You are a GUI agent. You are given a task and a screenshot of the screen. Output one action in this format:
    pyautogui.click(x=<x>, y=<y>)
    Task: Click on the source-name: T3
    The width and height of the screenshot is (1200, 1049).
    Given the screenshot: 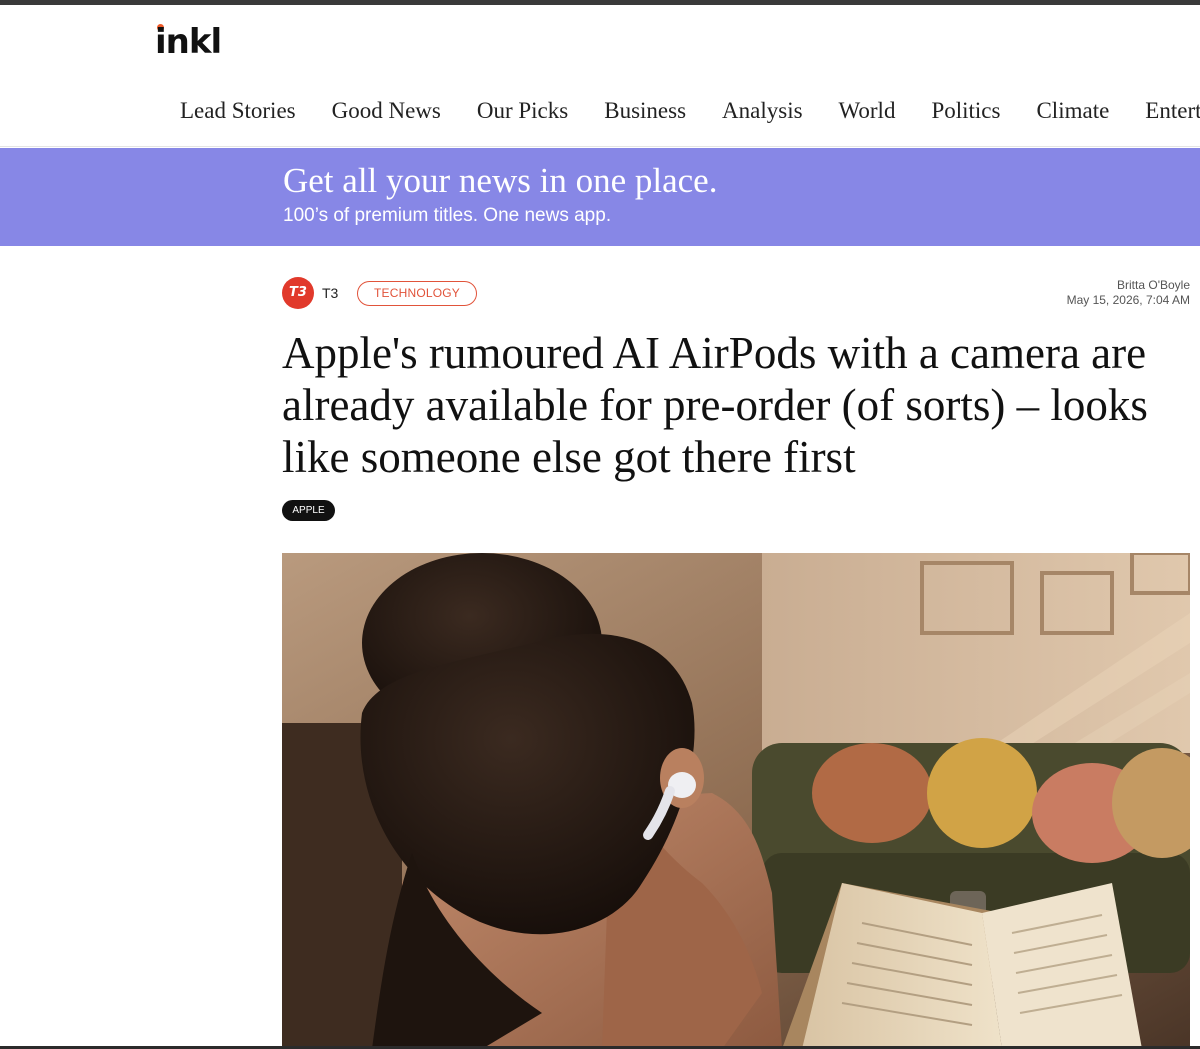 What is the action you would take?
    pyautogui.click(x=330, y=293)
    